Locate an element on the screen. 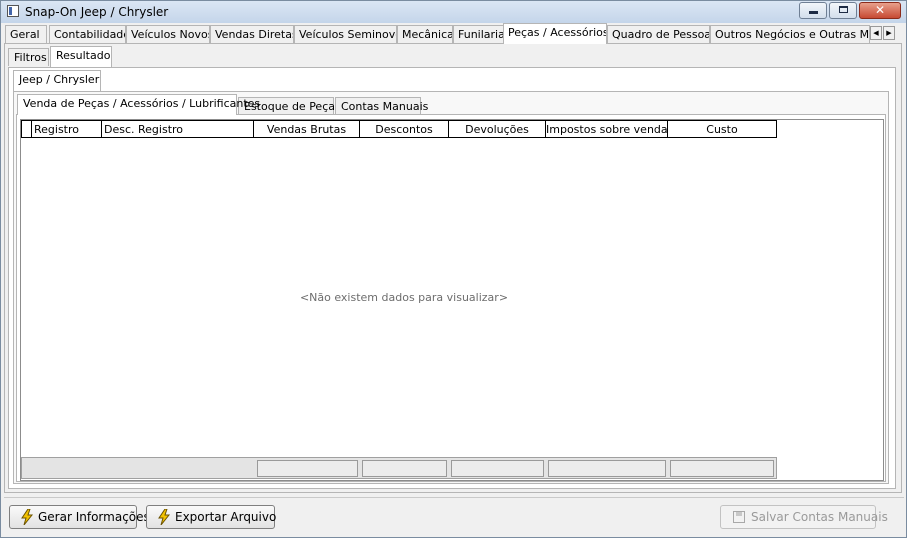  app-icon is located at coordinates (13, 11).